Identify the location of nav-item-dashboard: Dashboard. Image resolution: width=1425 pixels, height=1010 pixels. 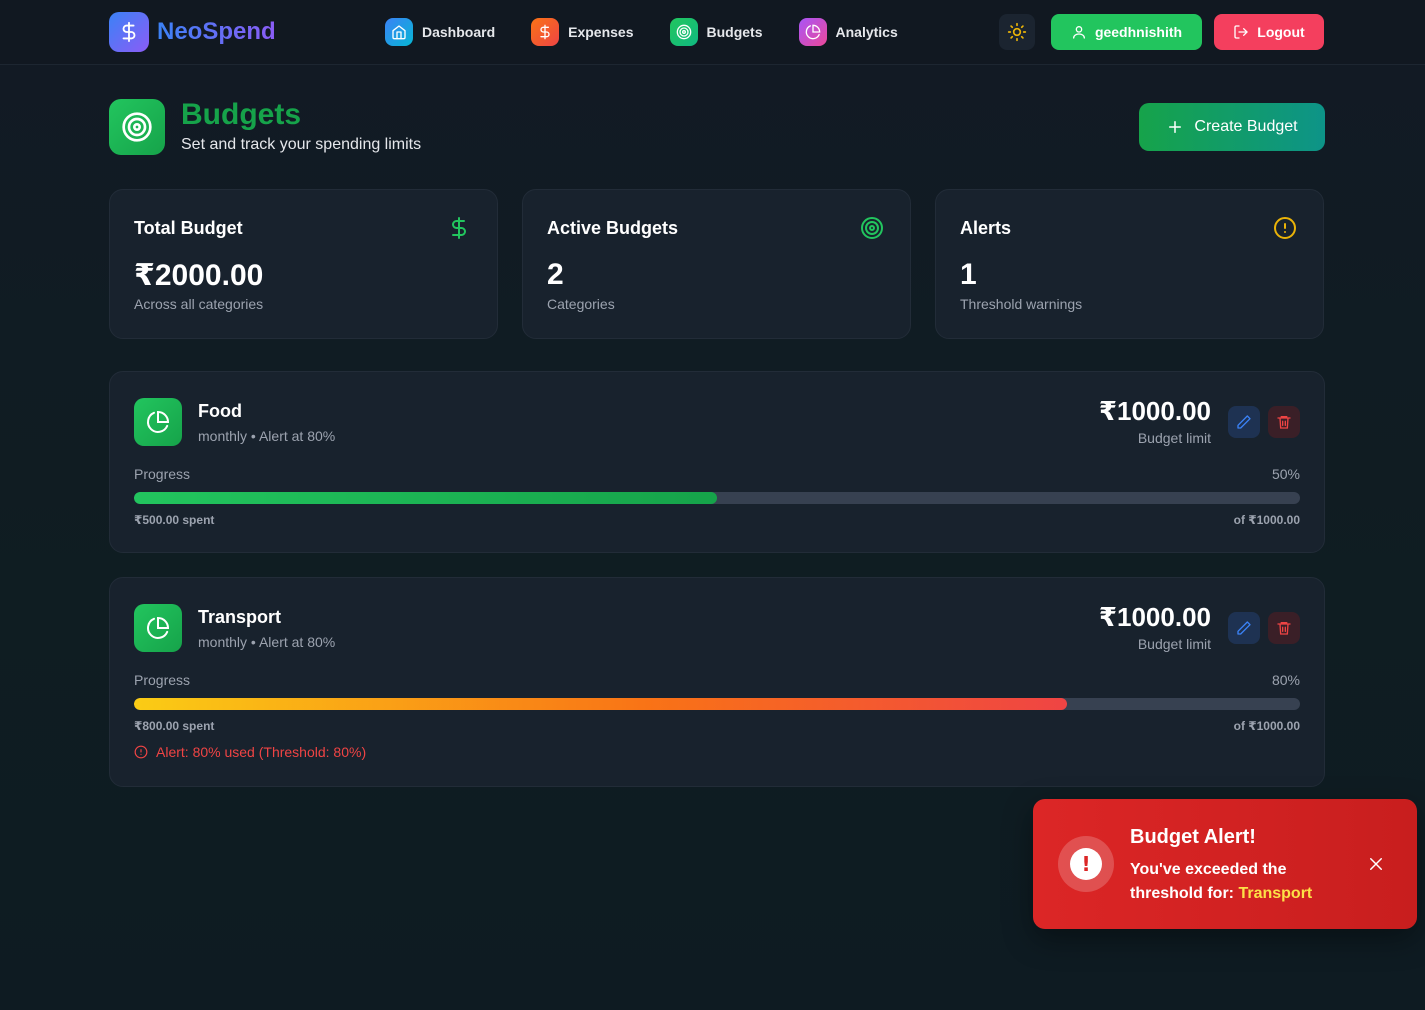
(440, 32).